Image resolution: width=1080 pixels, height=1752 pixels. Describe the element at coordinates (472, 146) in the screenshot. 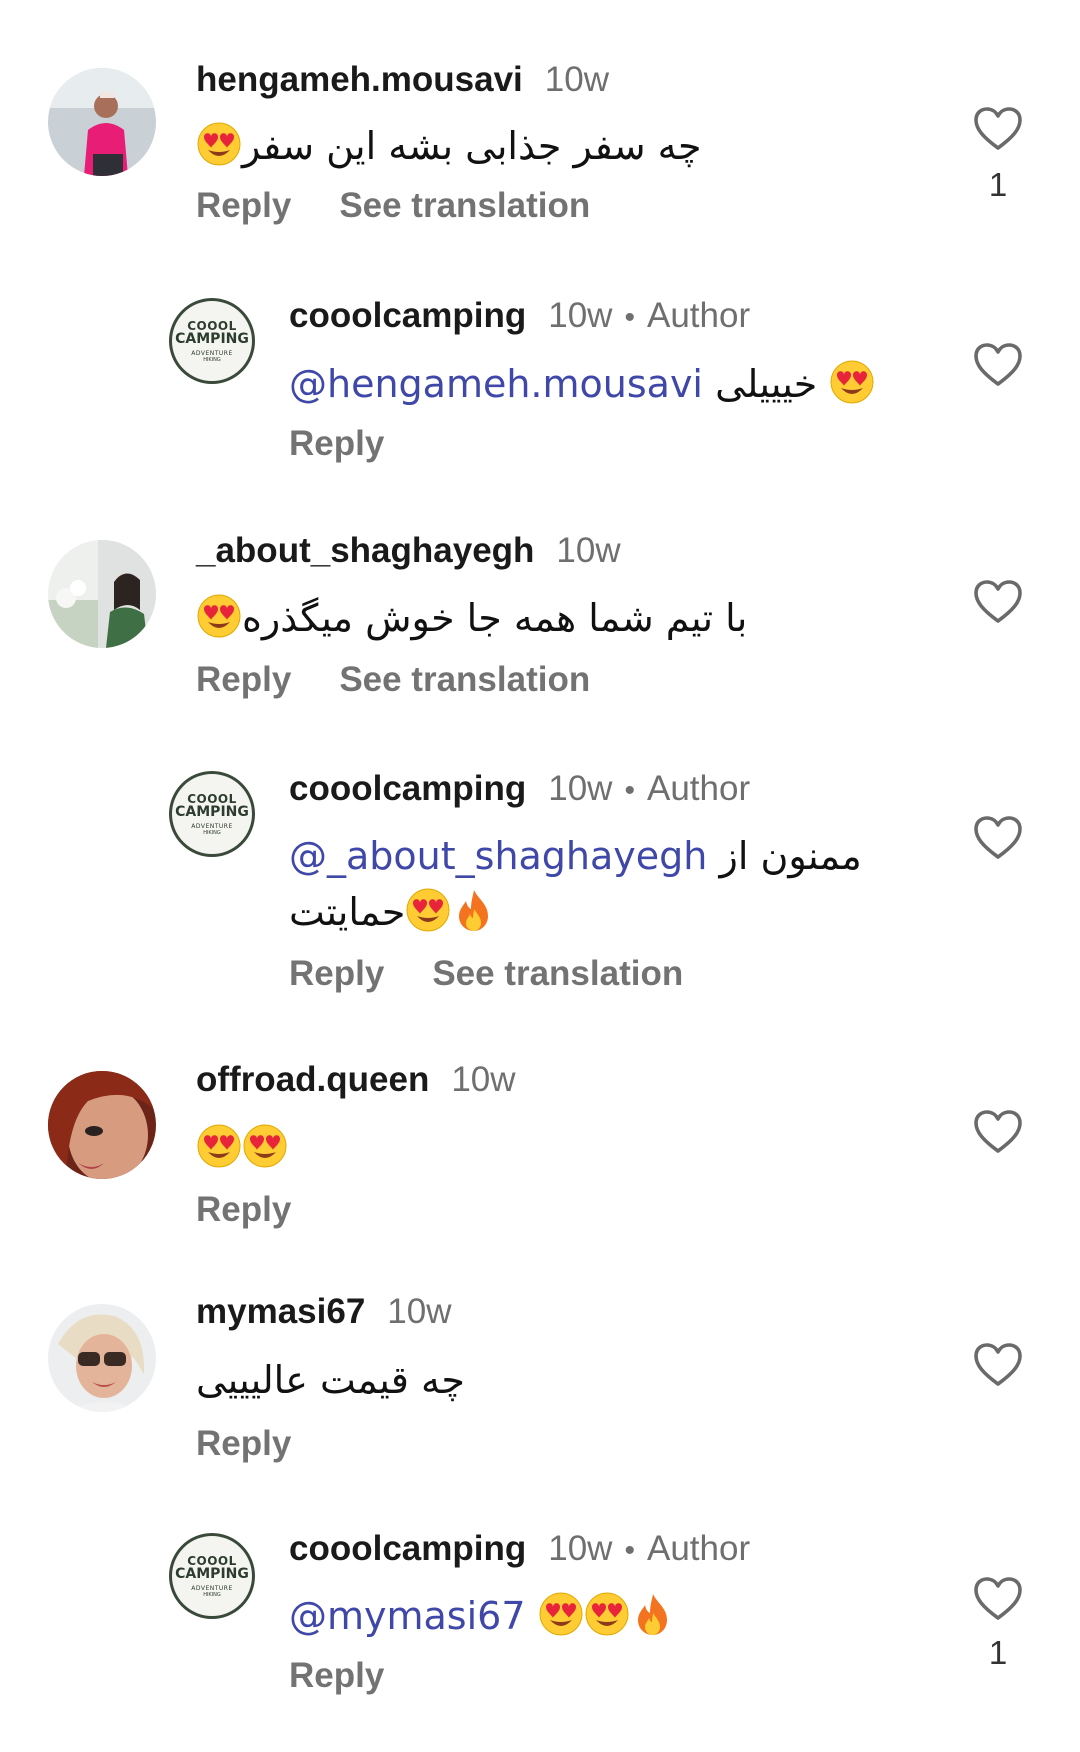

I see `comment-text-content: چه سفر جذابی بشه این سفر` at that location.